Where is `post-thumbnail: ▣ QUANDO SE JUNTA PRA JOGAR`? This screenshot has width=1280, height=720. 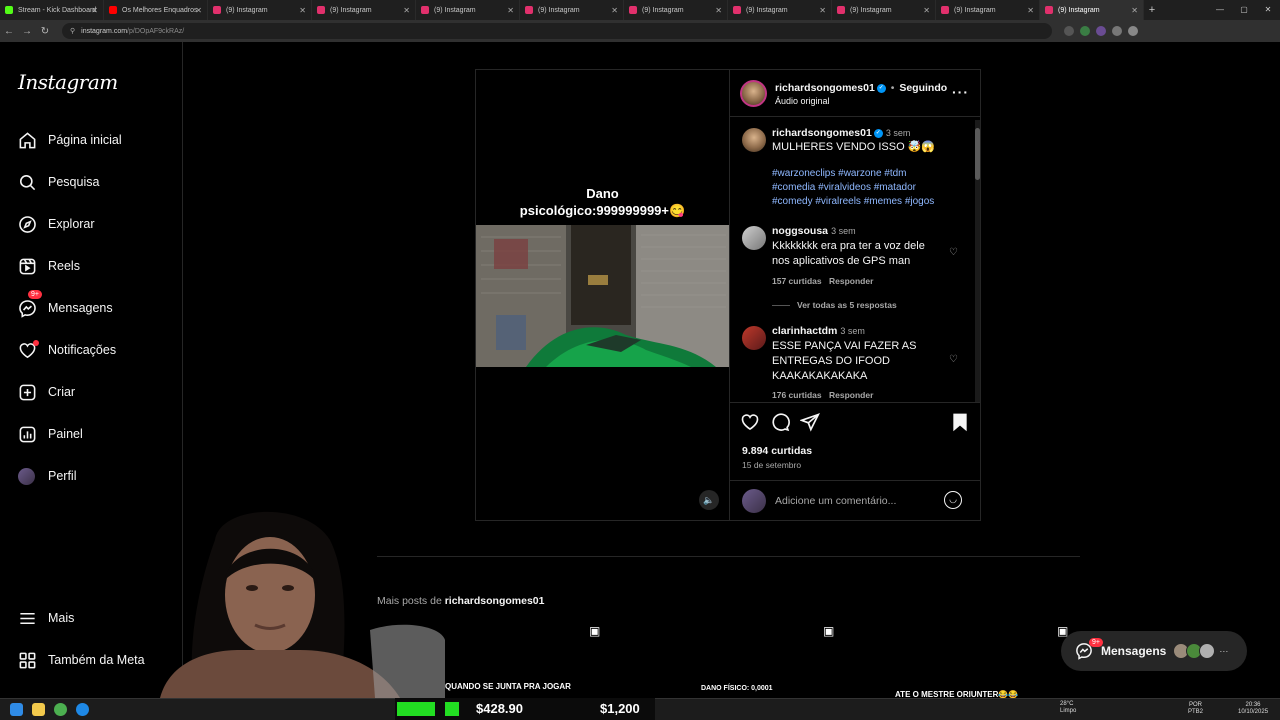 post-thumbnail: ▣ QUANDO SE JUNTA PRA JOGAR is located at coordinates (561, 659).